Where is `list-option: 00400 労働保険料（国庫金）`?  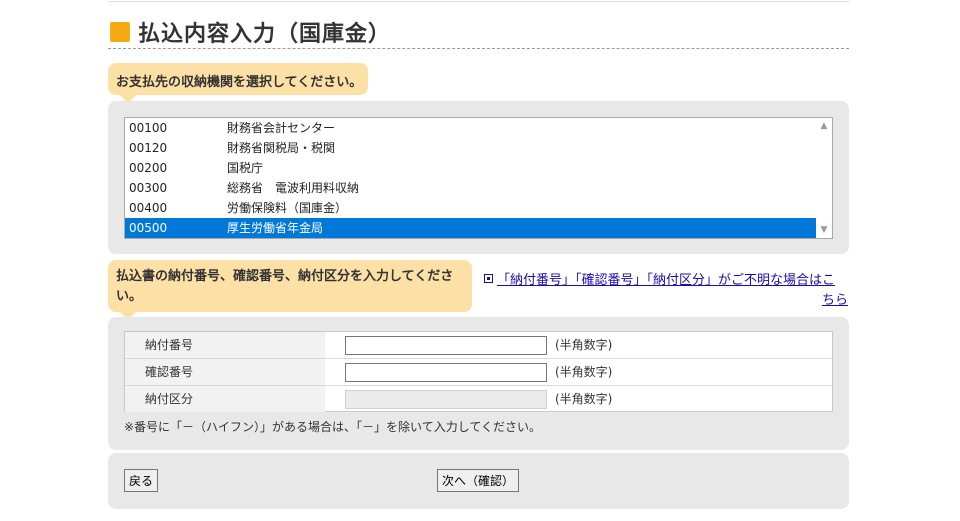 list-option: 00400 労働保険料（国庫金） is located at coordinates (471, 208).